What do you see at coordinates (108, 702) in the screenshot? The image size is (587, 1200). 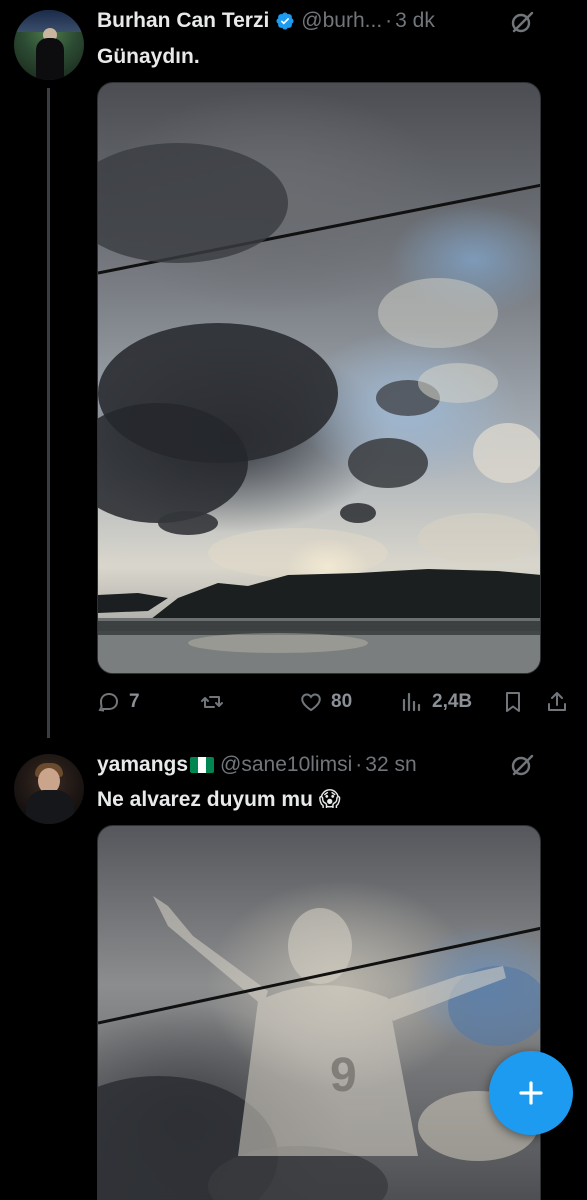 I see `reply-icon` at bounding box center [108, 702].